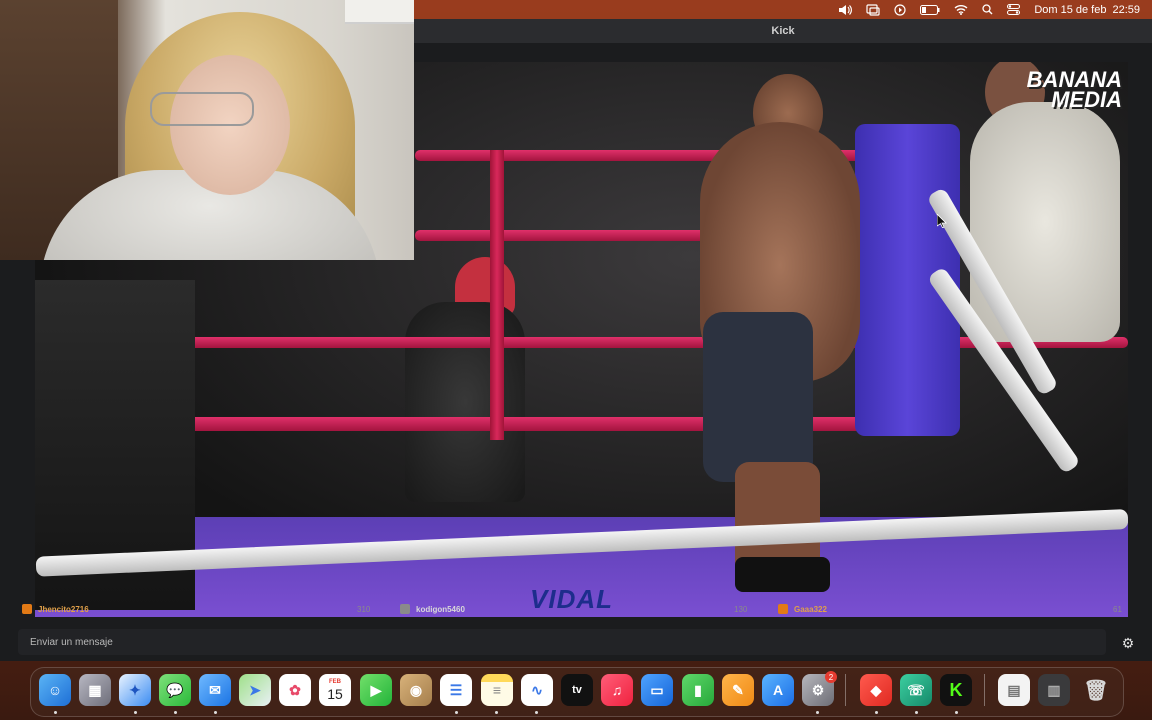 The width and height of the screenshot is (1152, 720). What do you see at coordinates (810, 609) in the screenshot?
I see `supporter-name: Gaaa322` at bounding box center [810, 609].